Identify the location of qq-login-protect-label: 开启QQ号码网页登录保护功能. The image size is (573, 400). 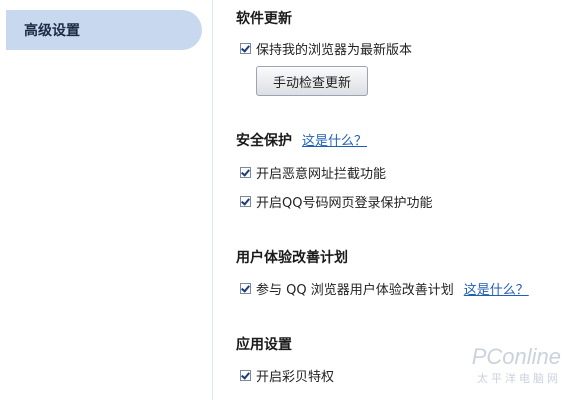
(344, 203).